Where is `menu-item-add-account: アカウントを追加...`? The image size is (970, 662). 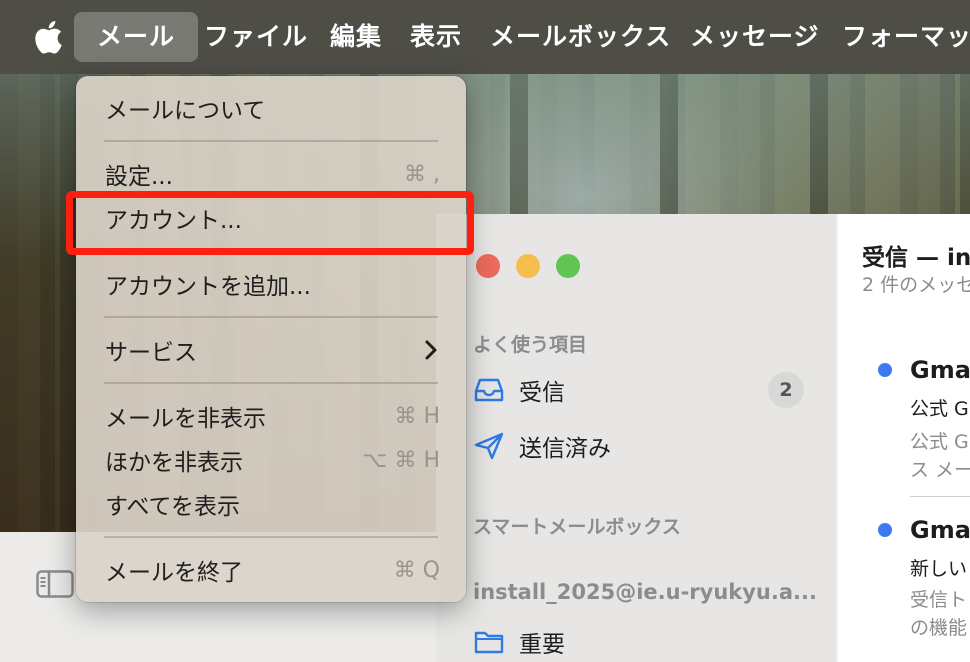
menu-item-add-account: アカウントを追加... is located at coordinates (271, 284).